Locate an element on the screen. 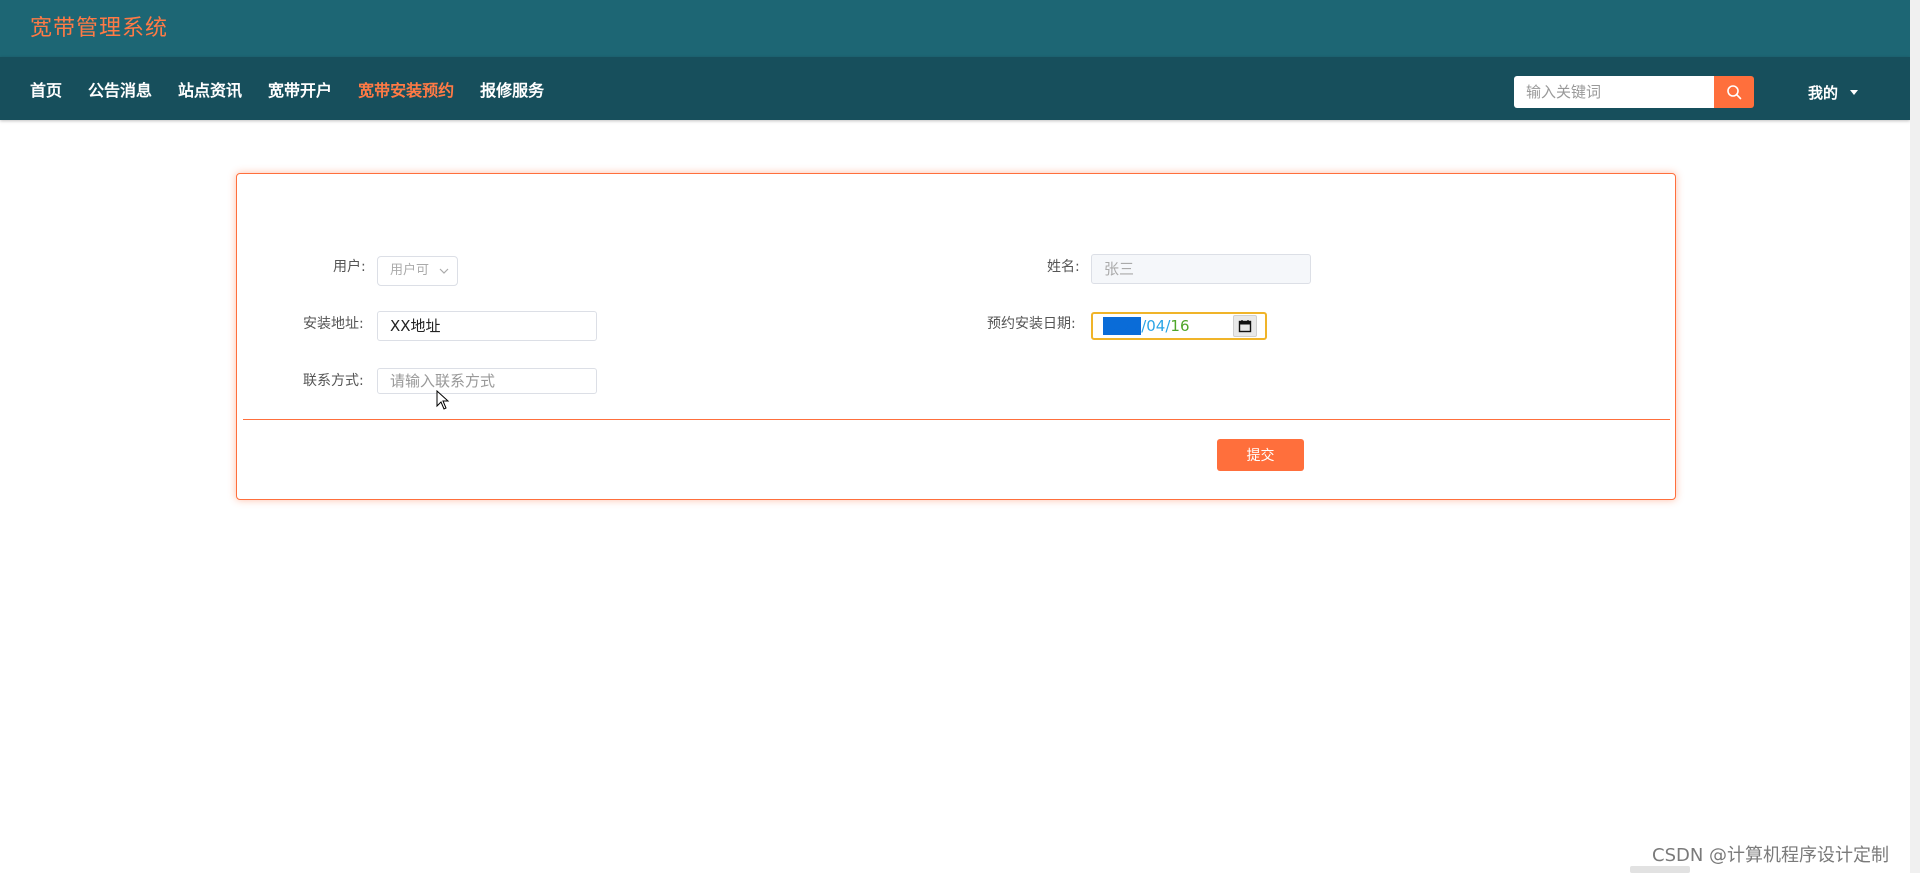 The width and height of the screenshot is (1920, 873). address-field: XX地址 is located at coordinates (487, 326).